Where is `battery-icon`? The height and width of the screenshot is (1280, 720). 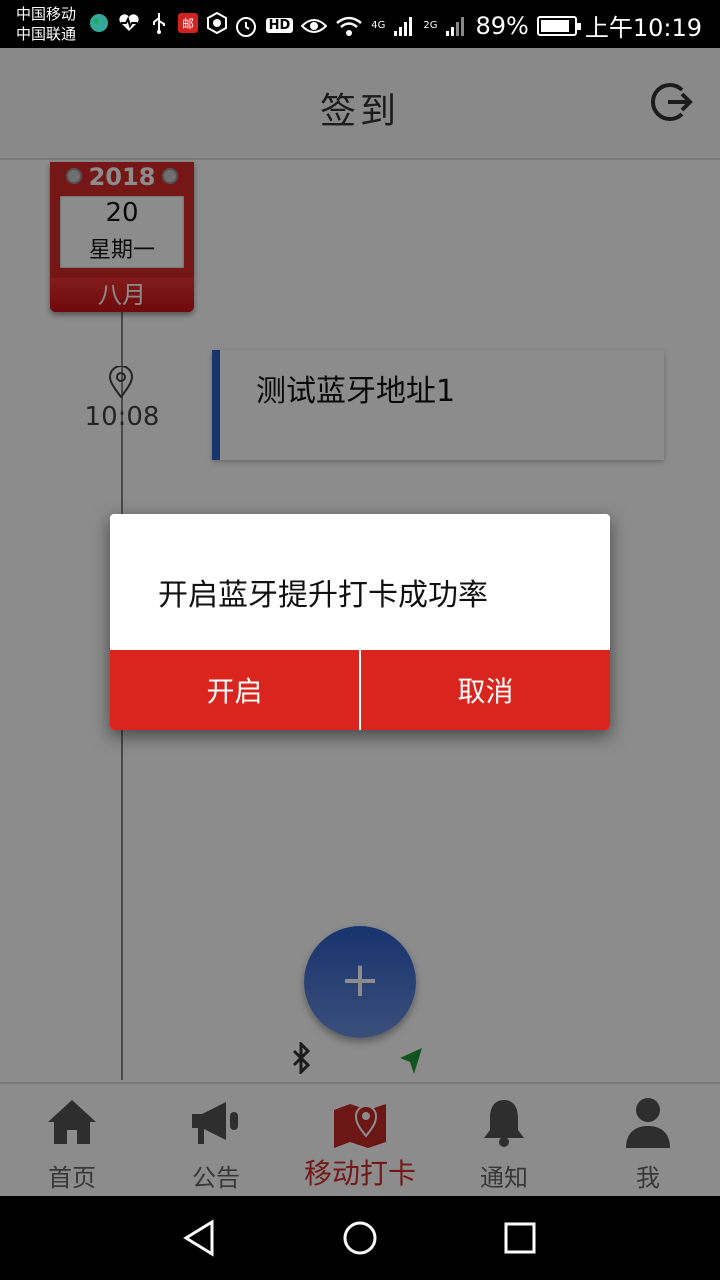
battery-icon is located at coordinates (558, 25).